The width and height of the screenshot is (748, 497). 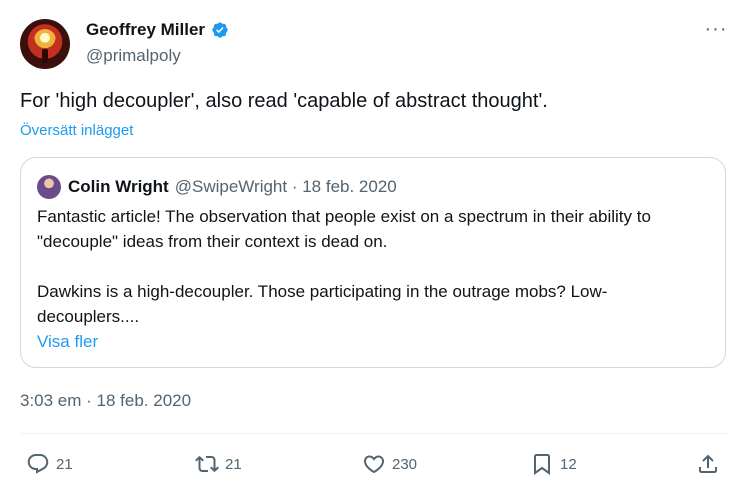 I want to click on like-count: 230, so click(x=405, y=464).